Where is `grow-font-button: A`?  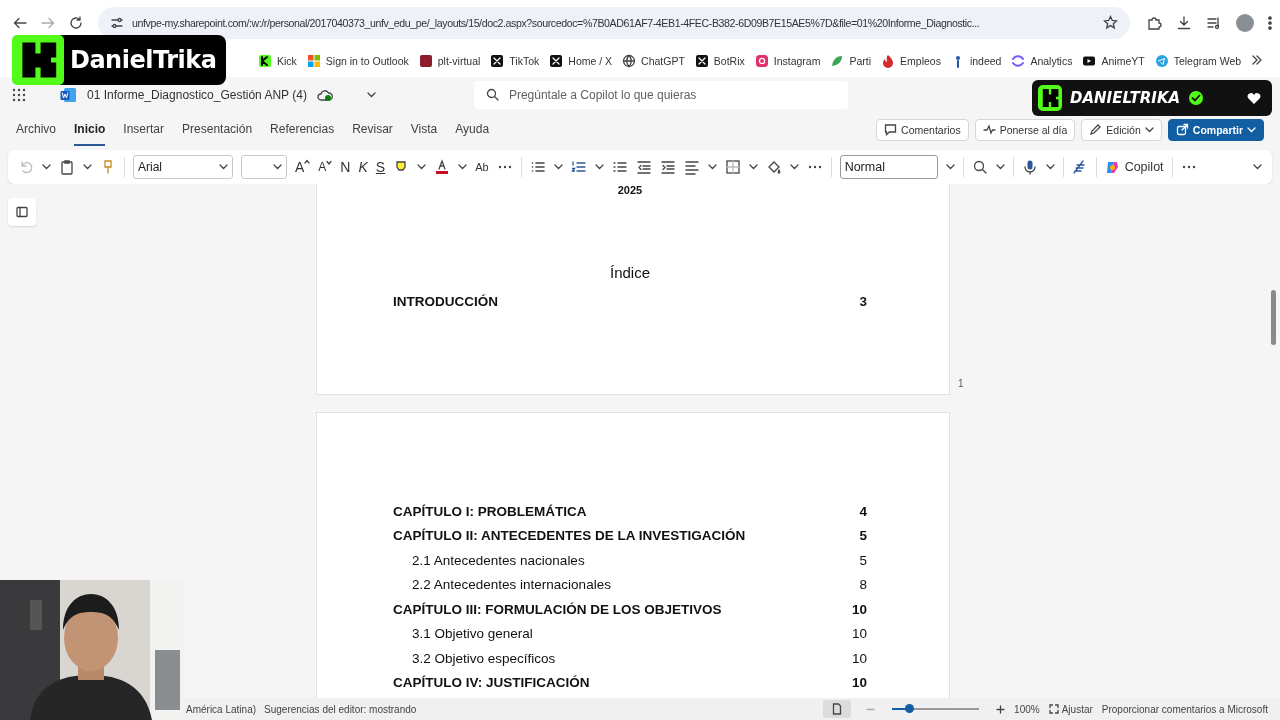
grow-font-button: A is located at coordinates (303, 167).